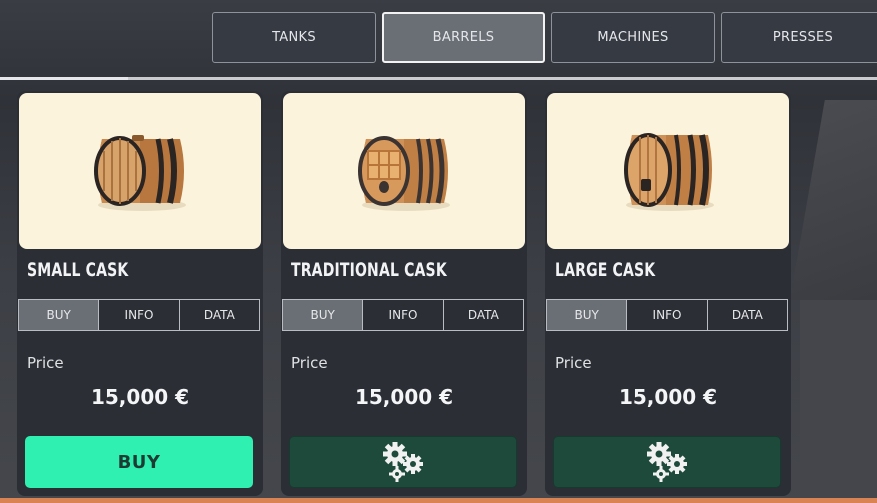 The height and width of the screenshot is (503, 877). What do you see at coordinates (605, 270) in the screenshot?
I see `card-title: LARGE CASK` at bounding box center [605, 270].